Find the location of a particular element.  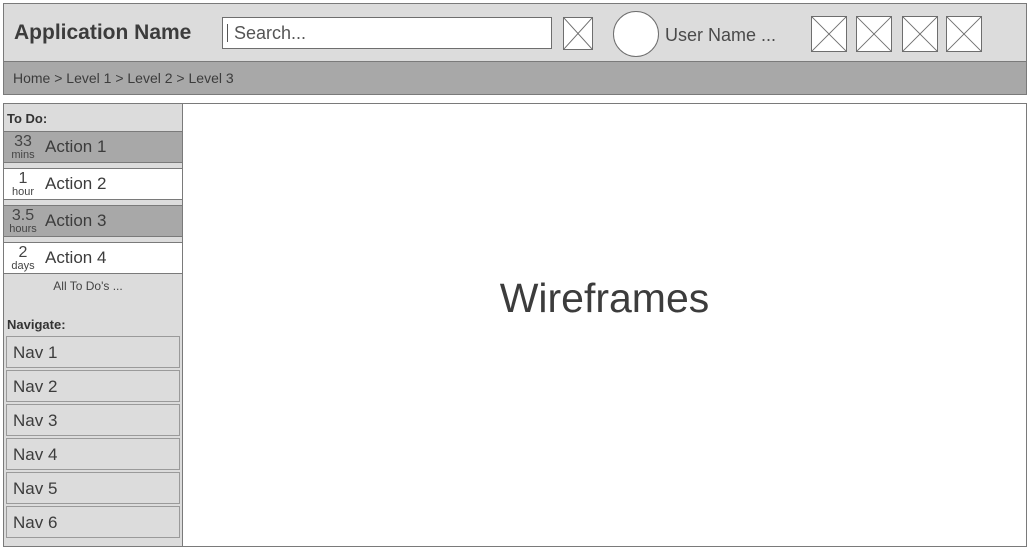

nav-item-2: Nav 2 is located at coordinates (93, 386).